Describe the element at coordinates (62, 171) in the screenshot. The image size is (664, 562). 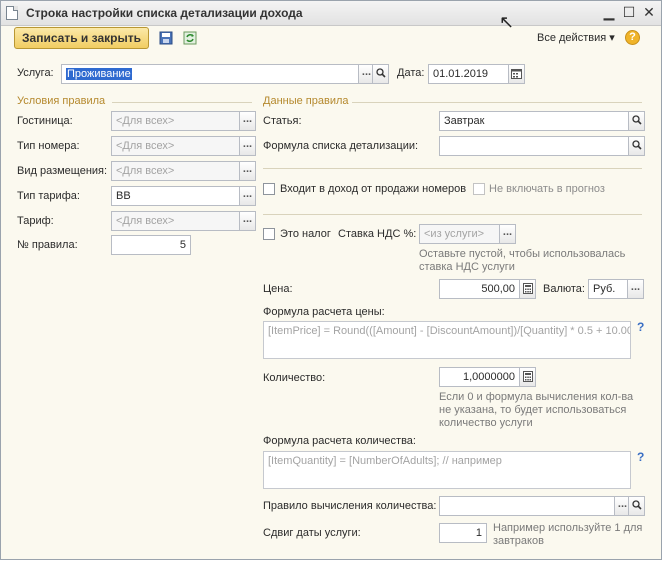
I see `accommodation-label: Вид размещения:` at that location.